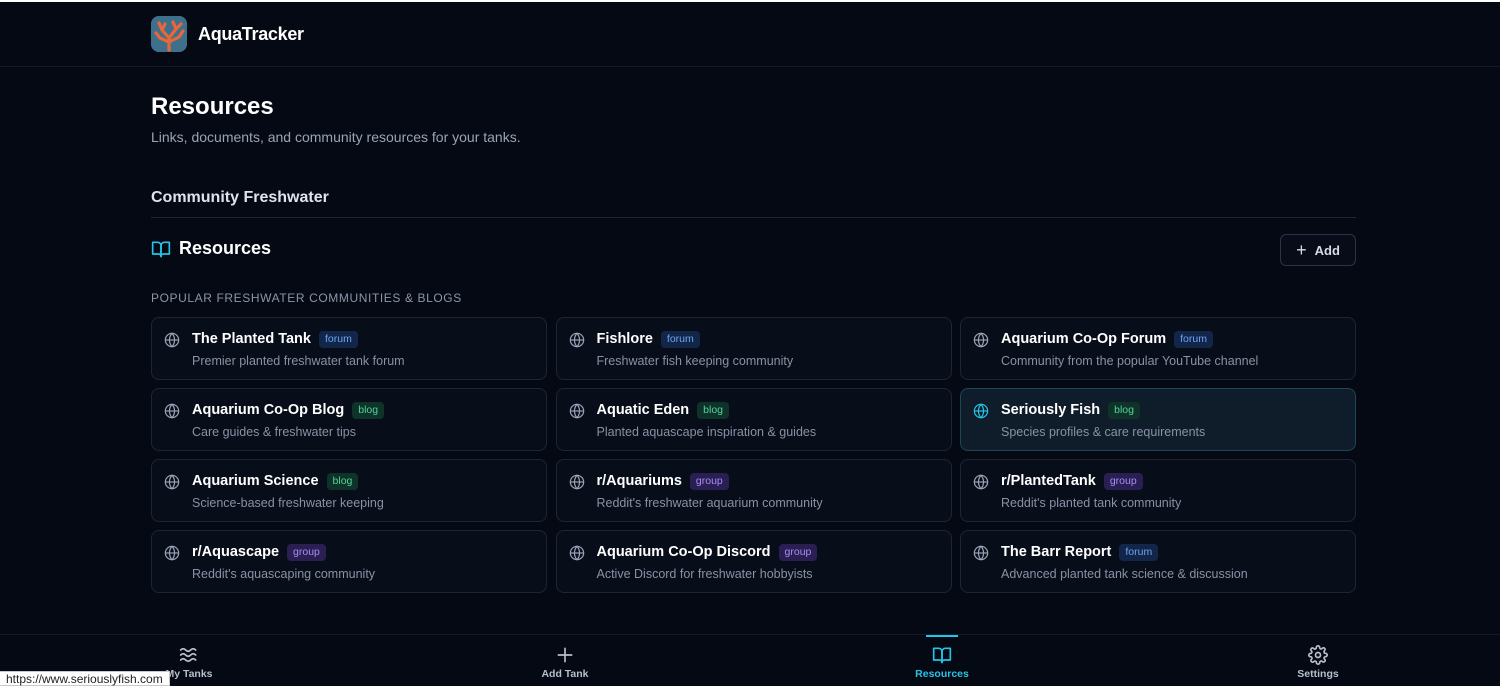 The image size is (1500, 686). I want to click on resource-description: Premier planted freshwater tank forum, so click(298, 361).